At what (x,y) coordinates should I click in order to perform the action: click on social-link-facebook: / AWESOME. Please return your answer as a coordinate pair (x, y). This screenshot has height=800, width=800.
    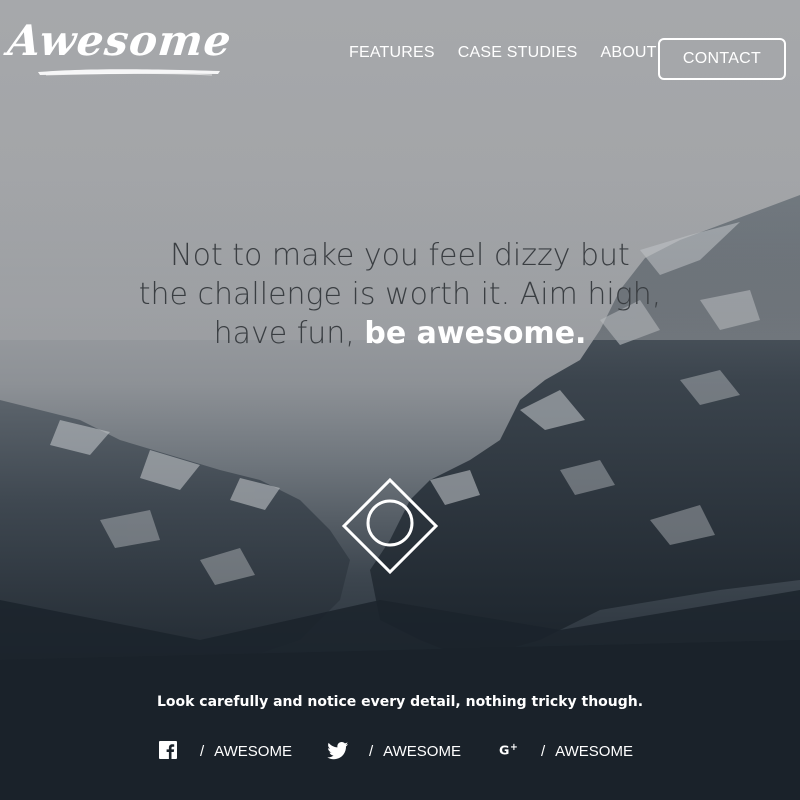
    Looking at the image, I should click on (225, 751).